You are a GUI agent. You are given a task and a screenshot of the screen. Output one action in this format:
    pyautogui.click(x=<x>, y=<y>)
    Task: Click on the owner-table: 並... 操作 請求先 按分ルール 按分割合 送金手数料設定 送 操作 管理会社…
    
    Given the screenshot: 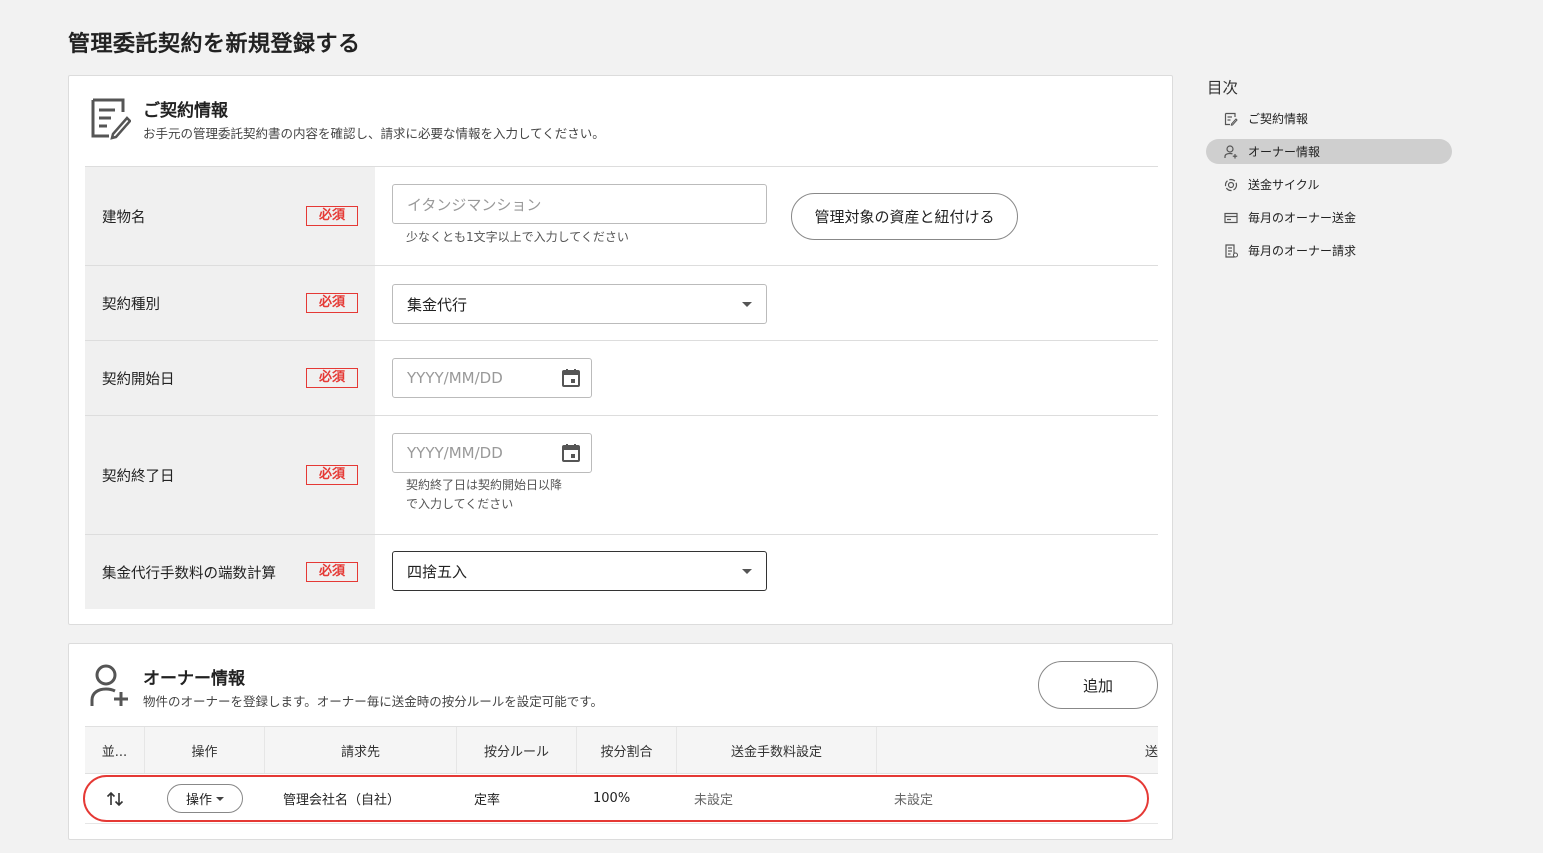 What is the action you would take?
    pyautogui.click(x=620, y=775)
    